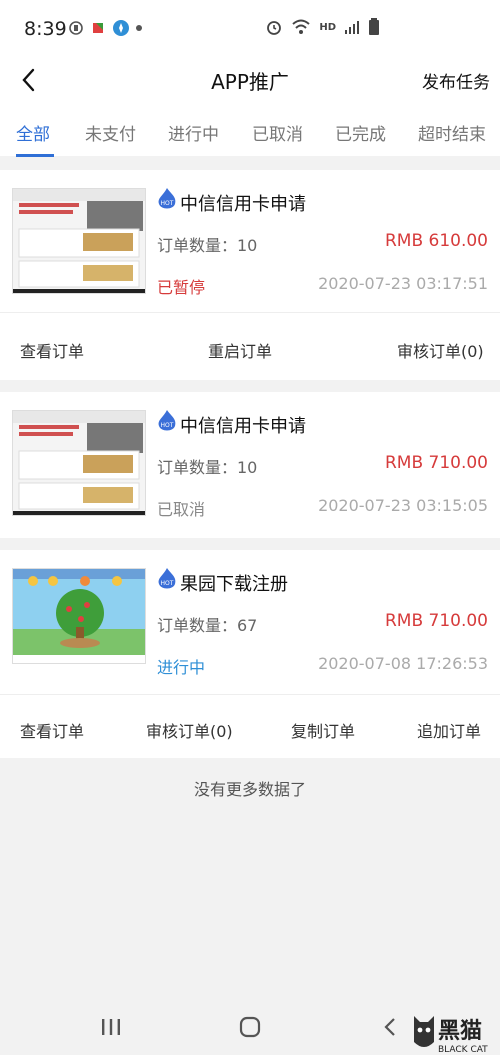 Image resolution: width=500 pixels, height=1055 pixels. What do you see at coordinates (76, 28) in the screenshot?
I see `phone-notification-icon` at bounding box center [76, 28].